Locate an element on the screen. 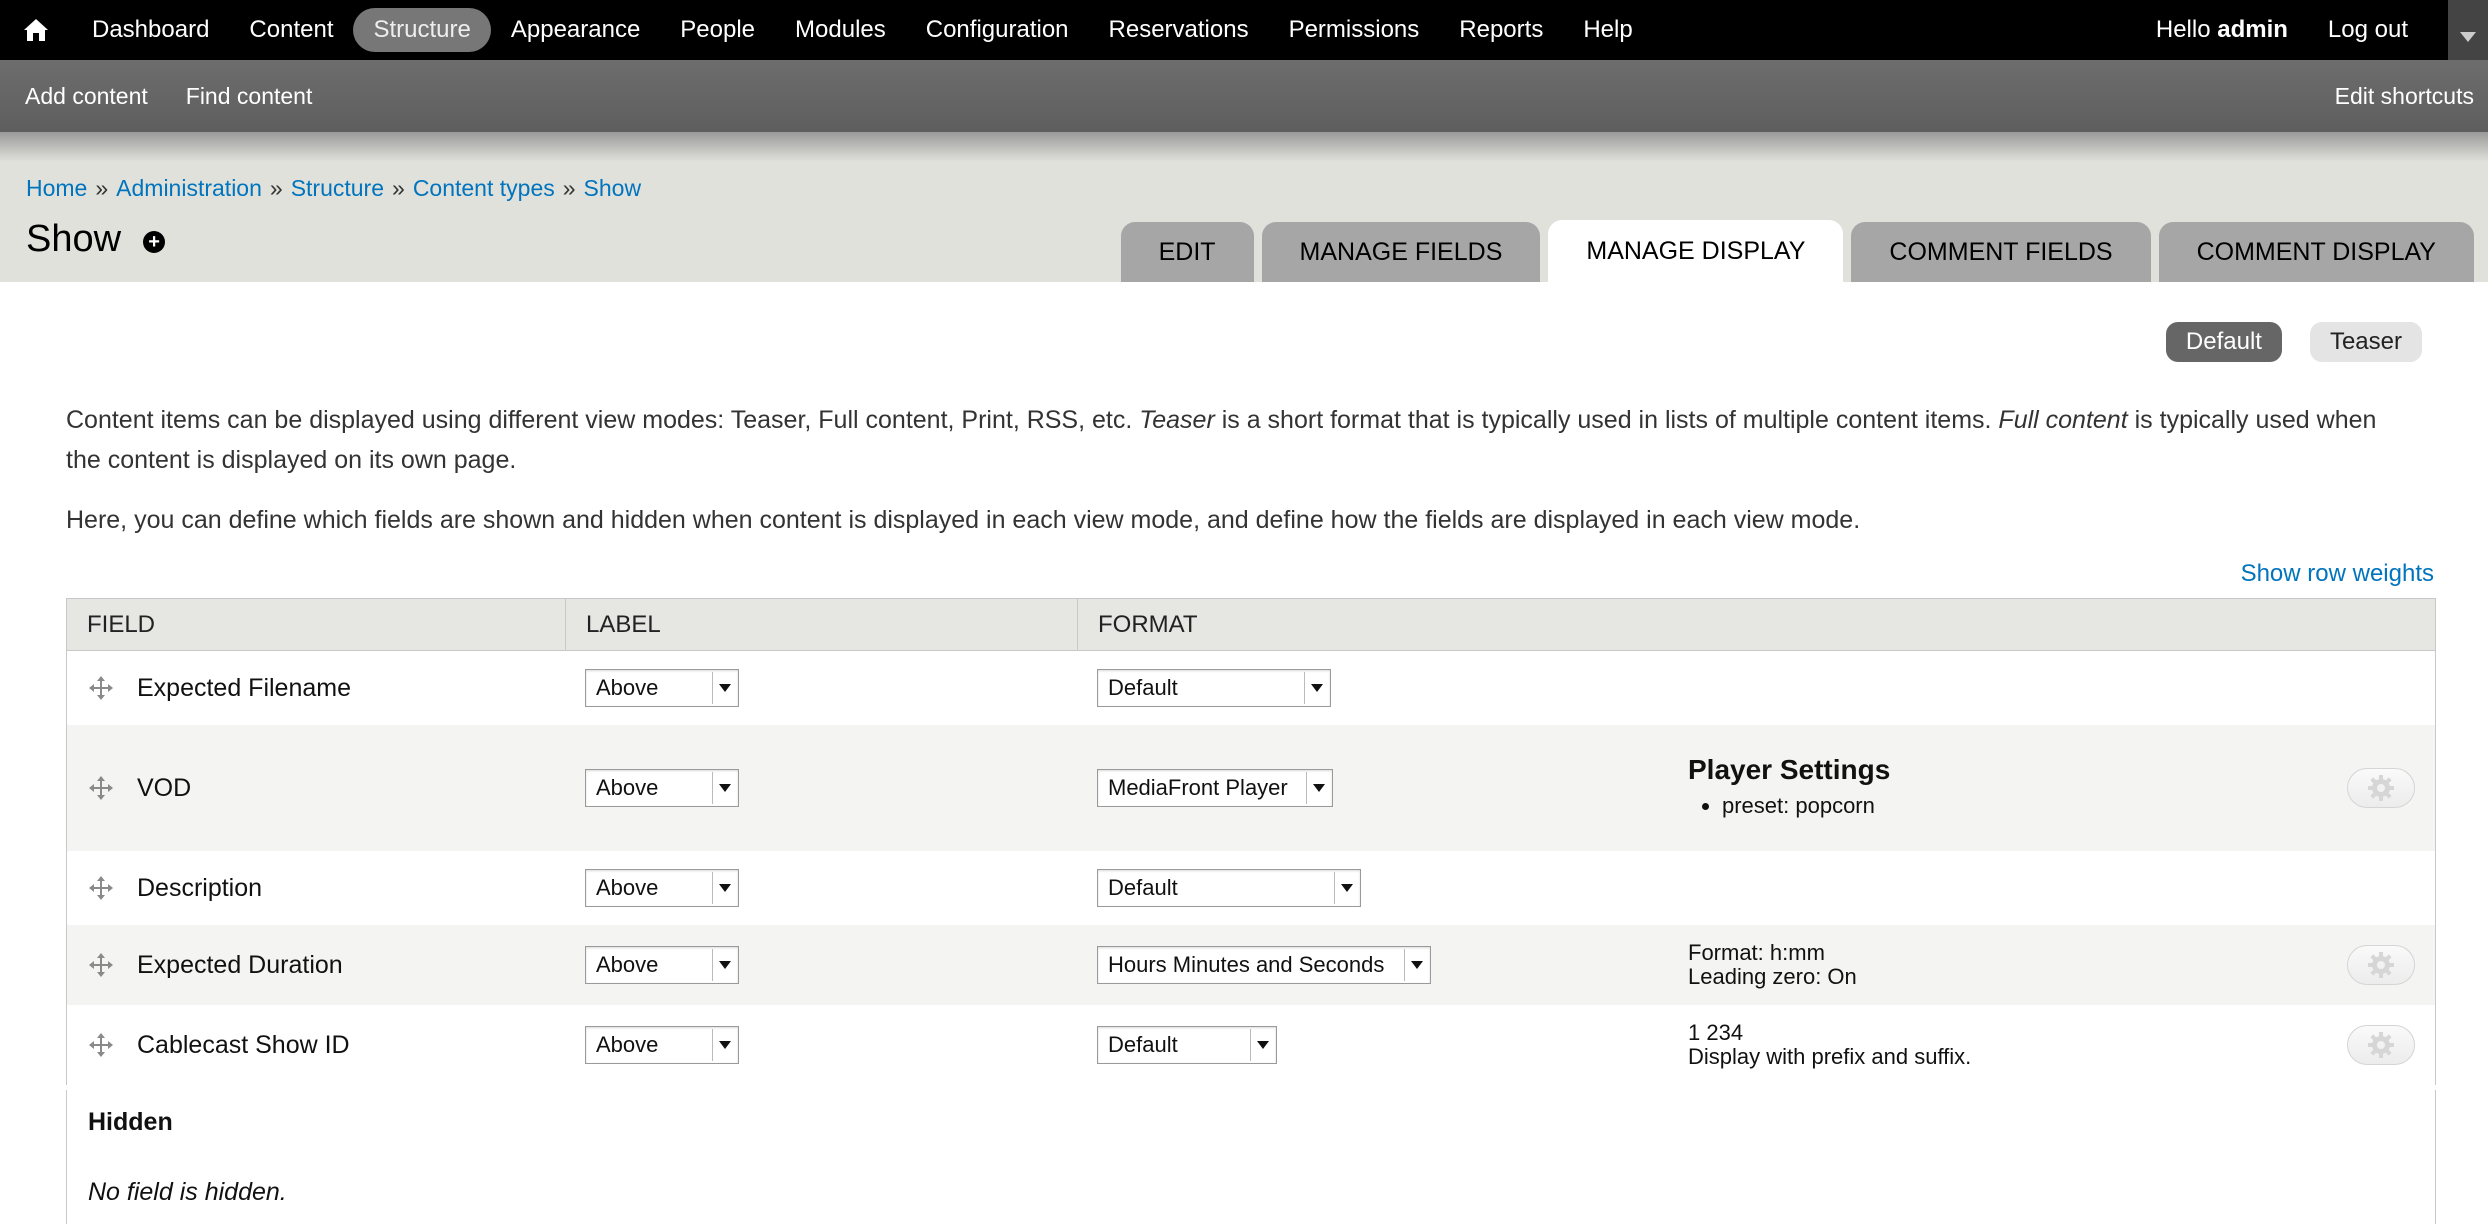  field-cell: Expected Duration is located at coordinates (316, 965).